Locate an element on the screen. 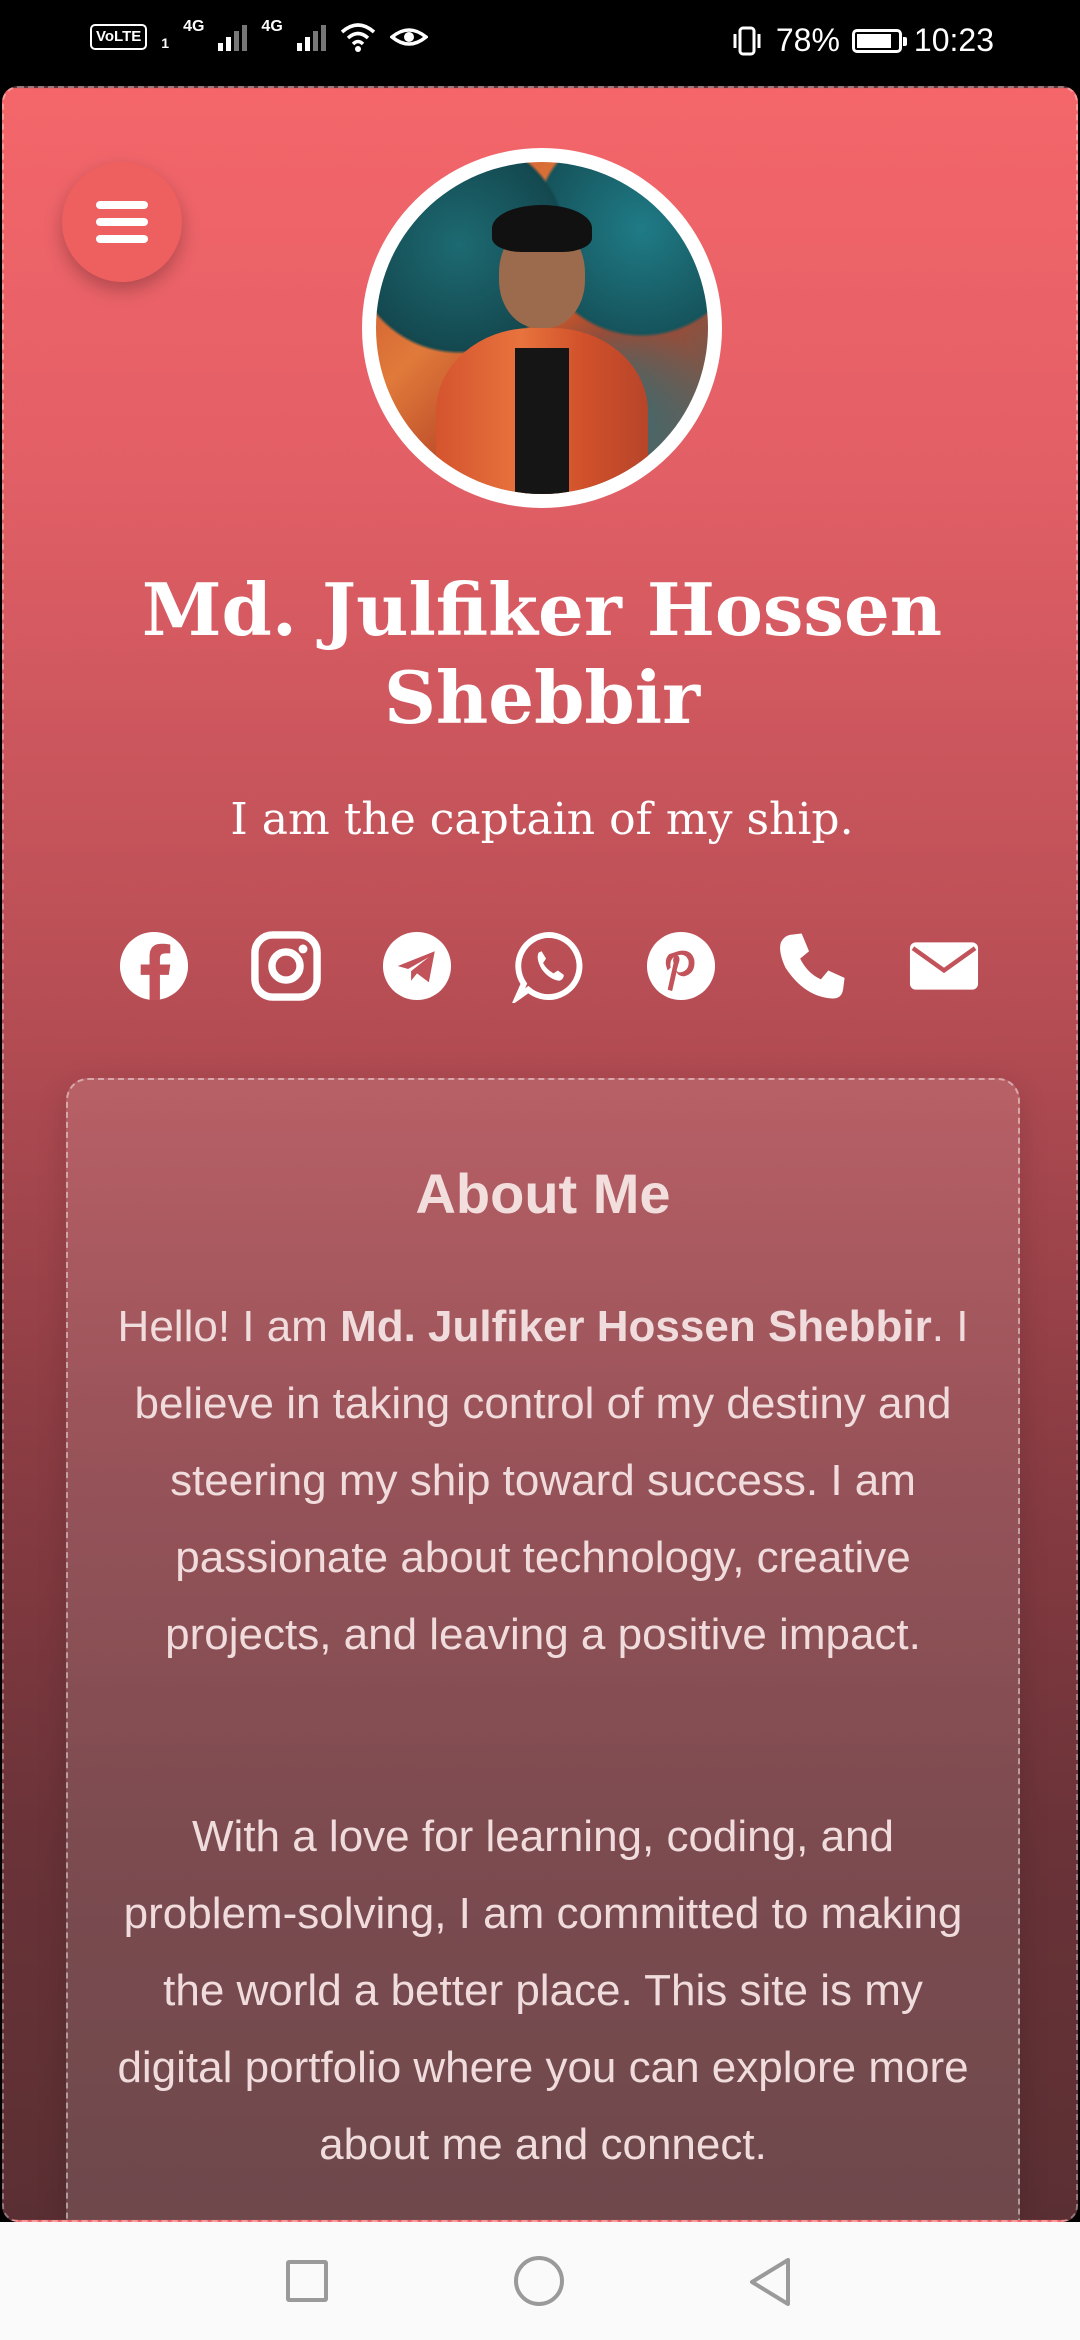 This screenshot has width=1080, height=2340. phone-icon is located at coordinates (812, 966).